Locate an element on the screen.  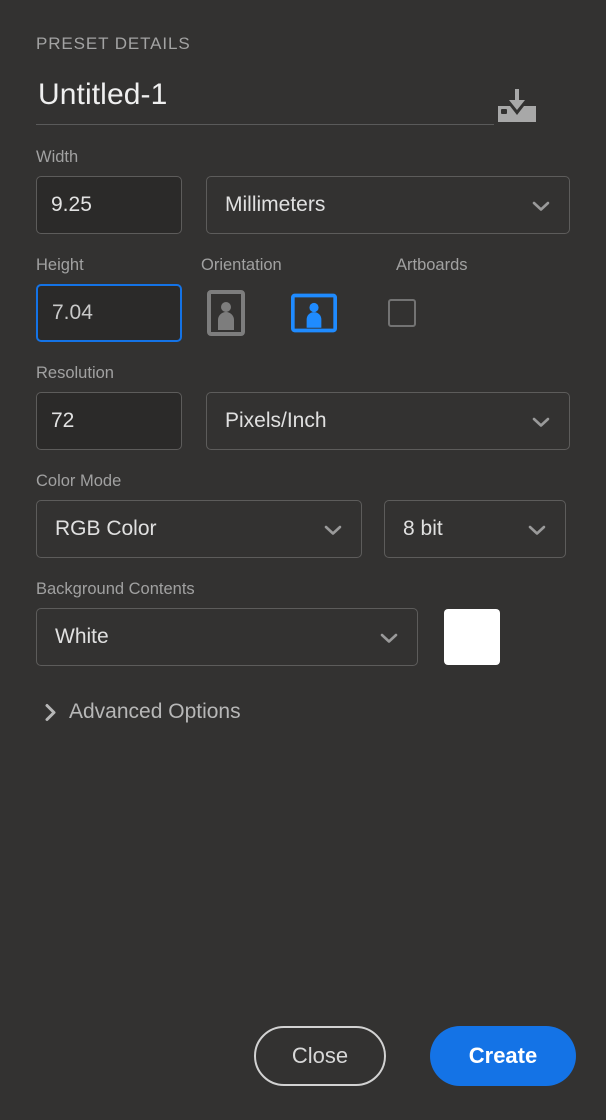
resolution-label: Resolution is located at coordinates (75, 373).